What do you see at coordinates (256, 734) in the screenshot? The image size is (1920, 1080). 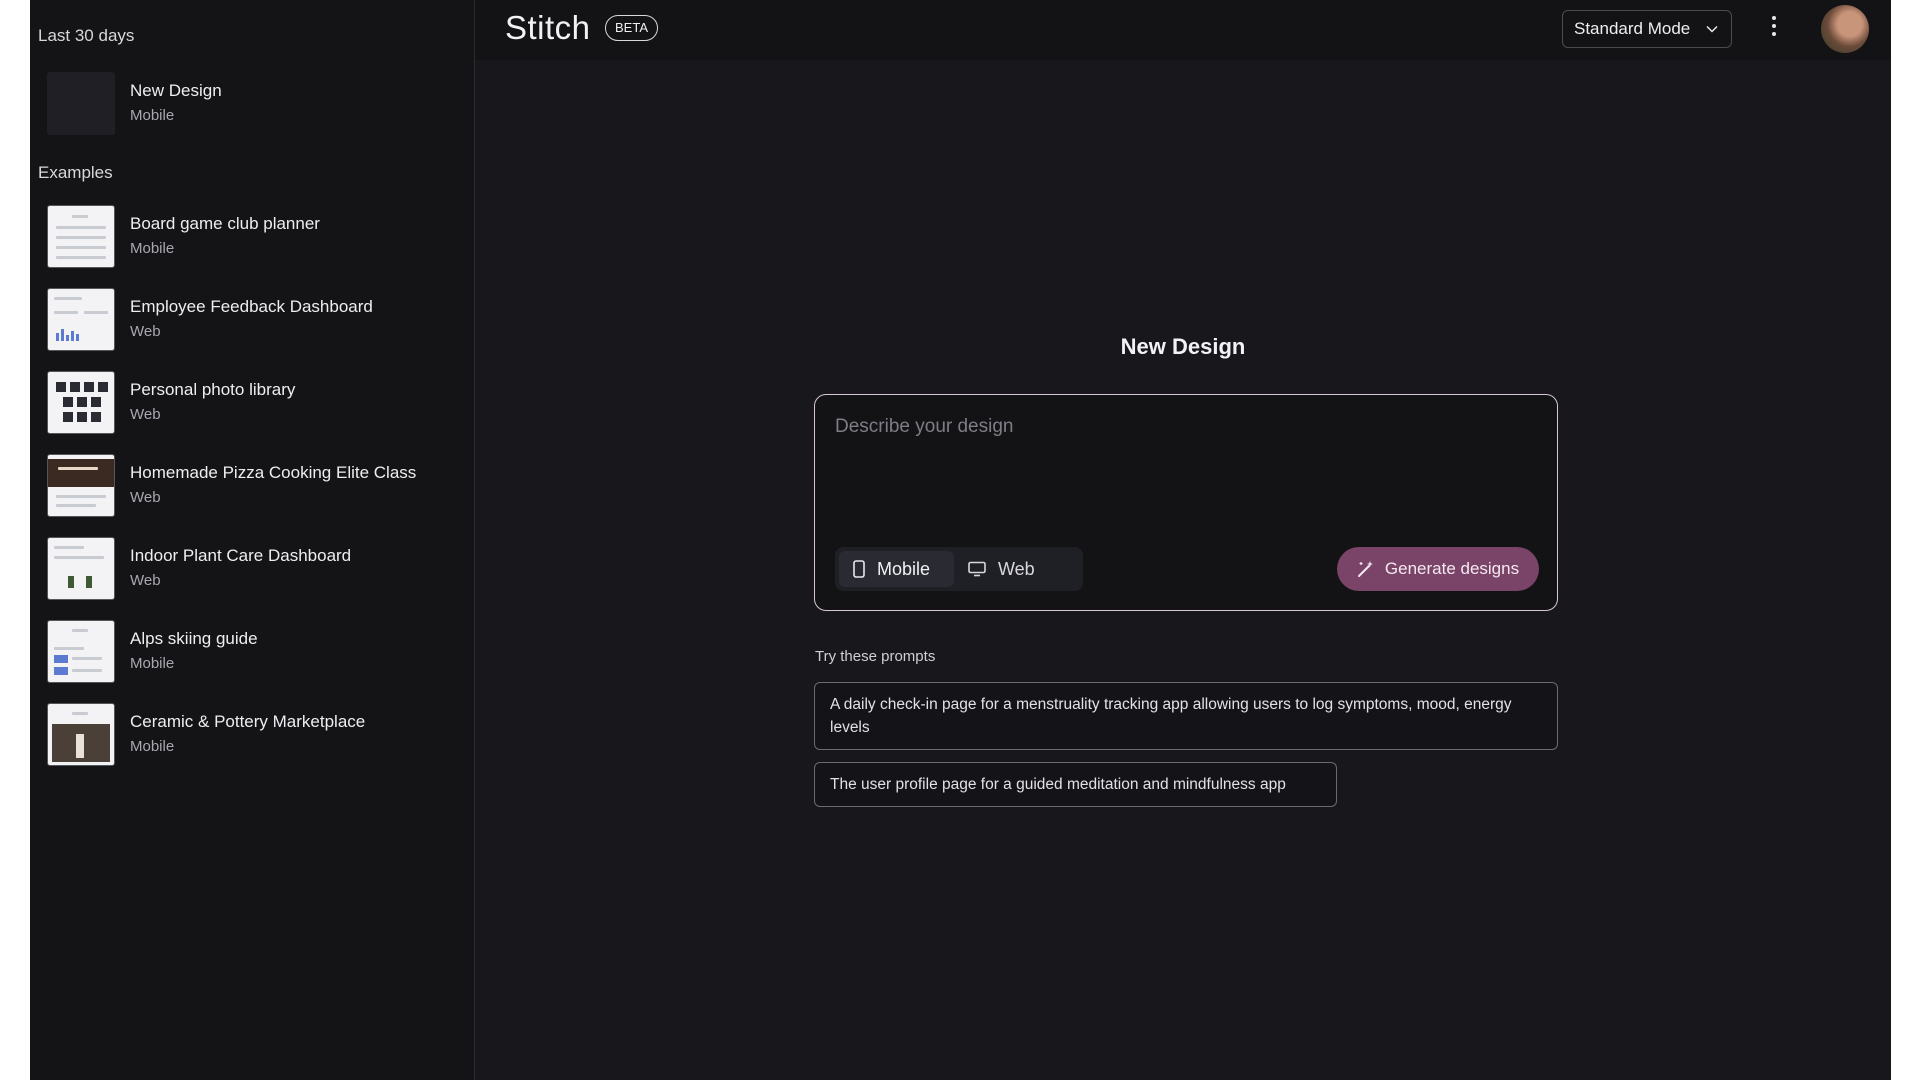 I see `example-item-ceramic-pottery: Ceramic & Pottery Marketplace Mobile` at bounding box center [256, 734].